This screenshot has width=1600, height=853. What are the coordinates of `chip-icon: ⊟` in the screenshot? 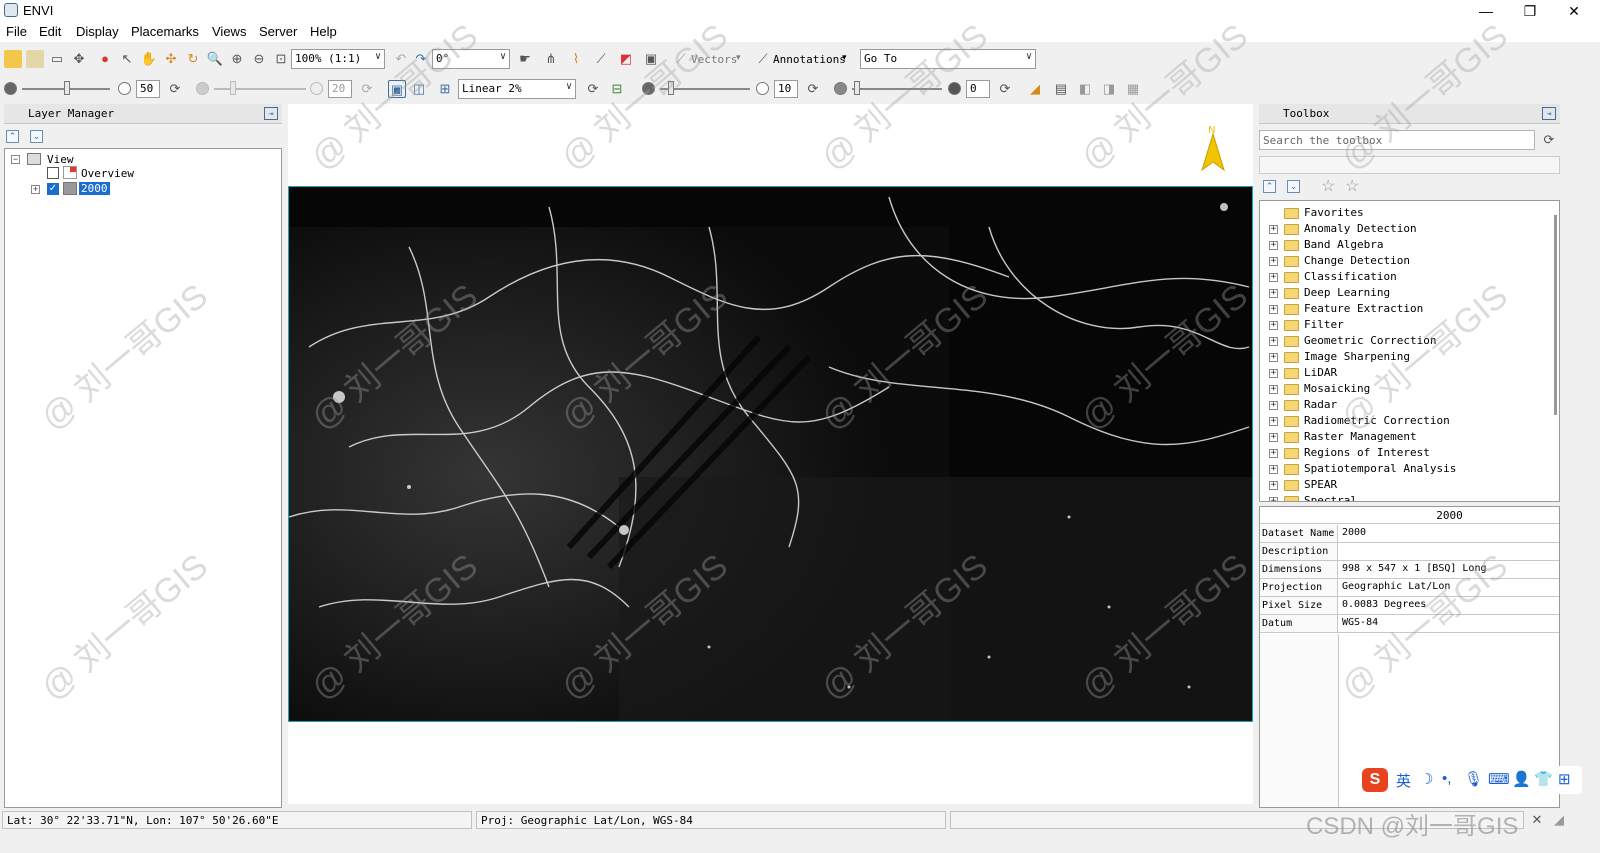 It's located at (617, 89).